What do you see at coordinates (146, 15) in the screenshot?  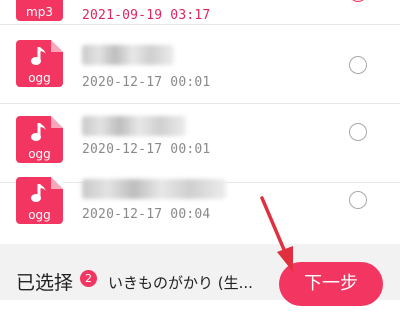 I see `file-date: 2021-09-19 03:17` at bounding box center [146, 15].